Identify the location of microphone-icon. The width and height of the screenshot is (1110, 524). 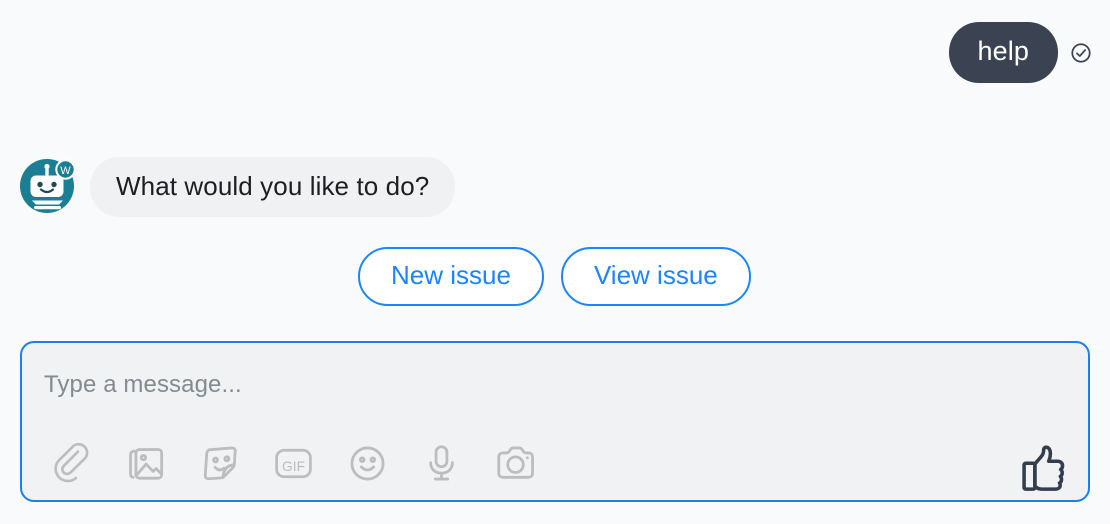
(441, 463).